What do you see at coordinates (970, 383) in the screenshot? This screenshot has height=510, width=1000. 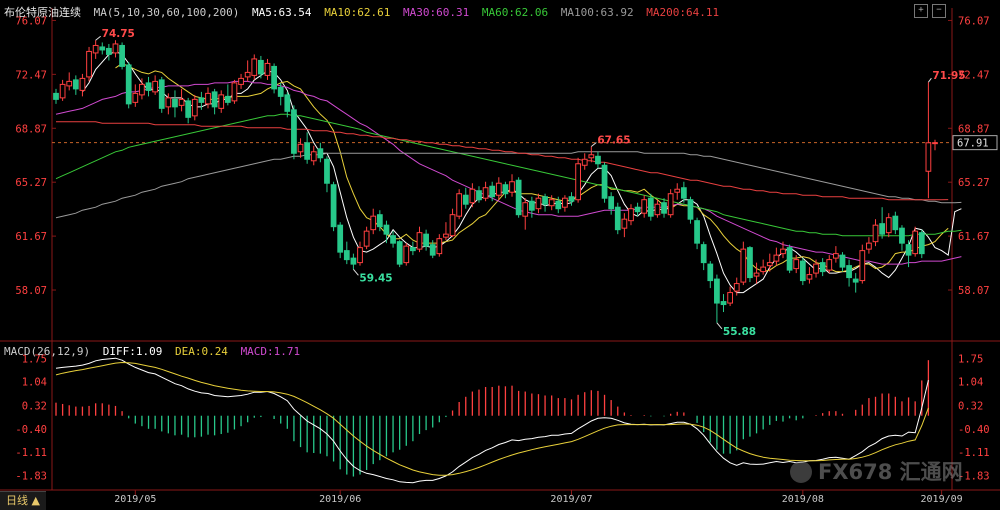 I see `macd-tick-right-1: 1.04` at bounding box center [970, 383].